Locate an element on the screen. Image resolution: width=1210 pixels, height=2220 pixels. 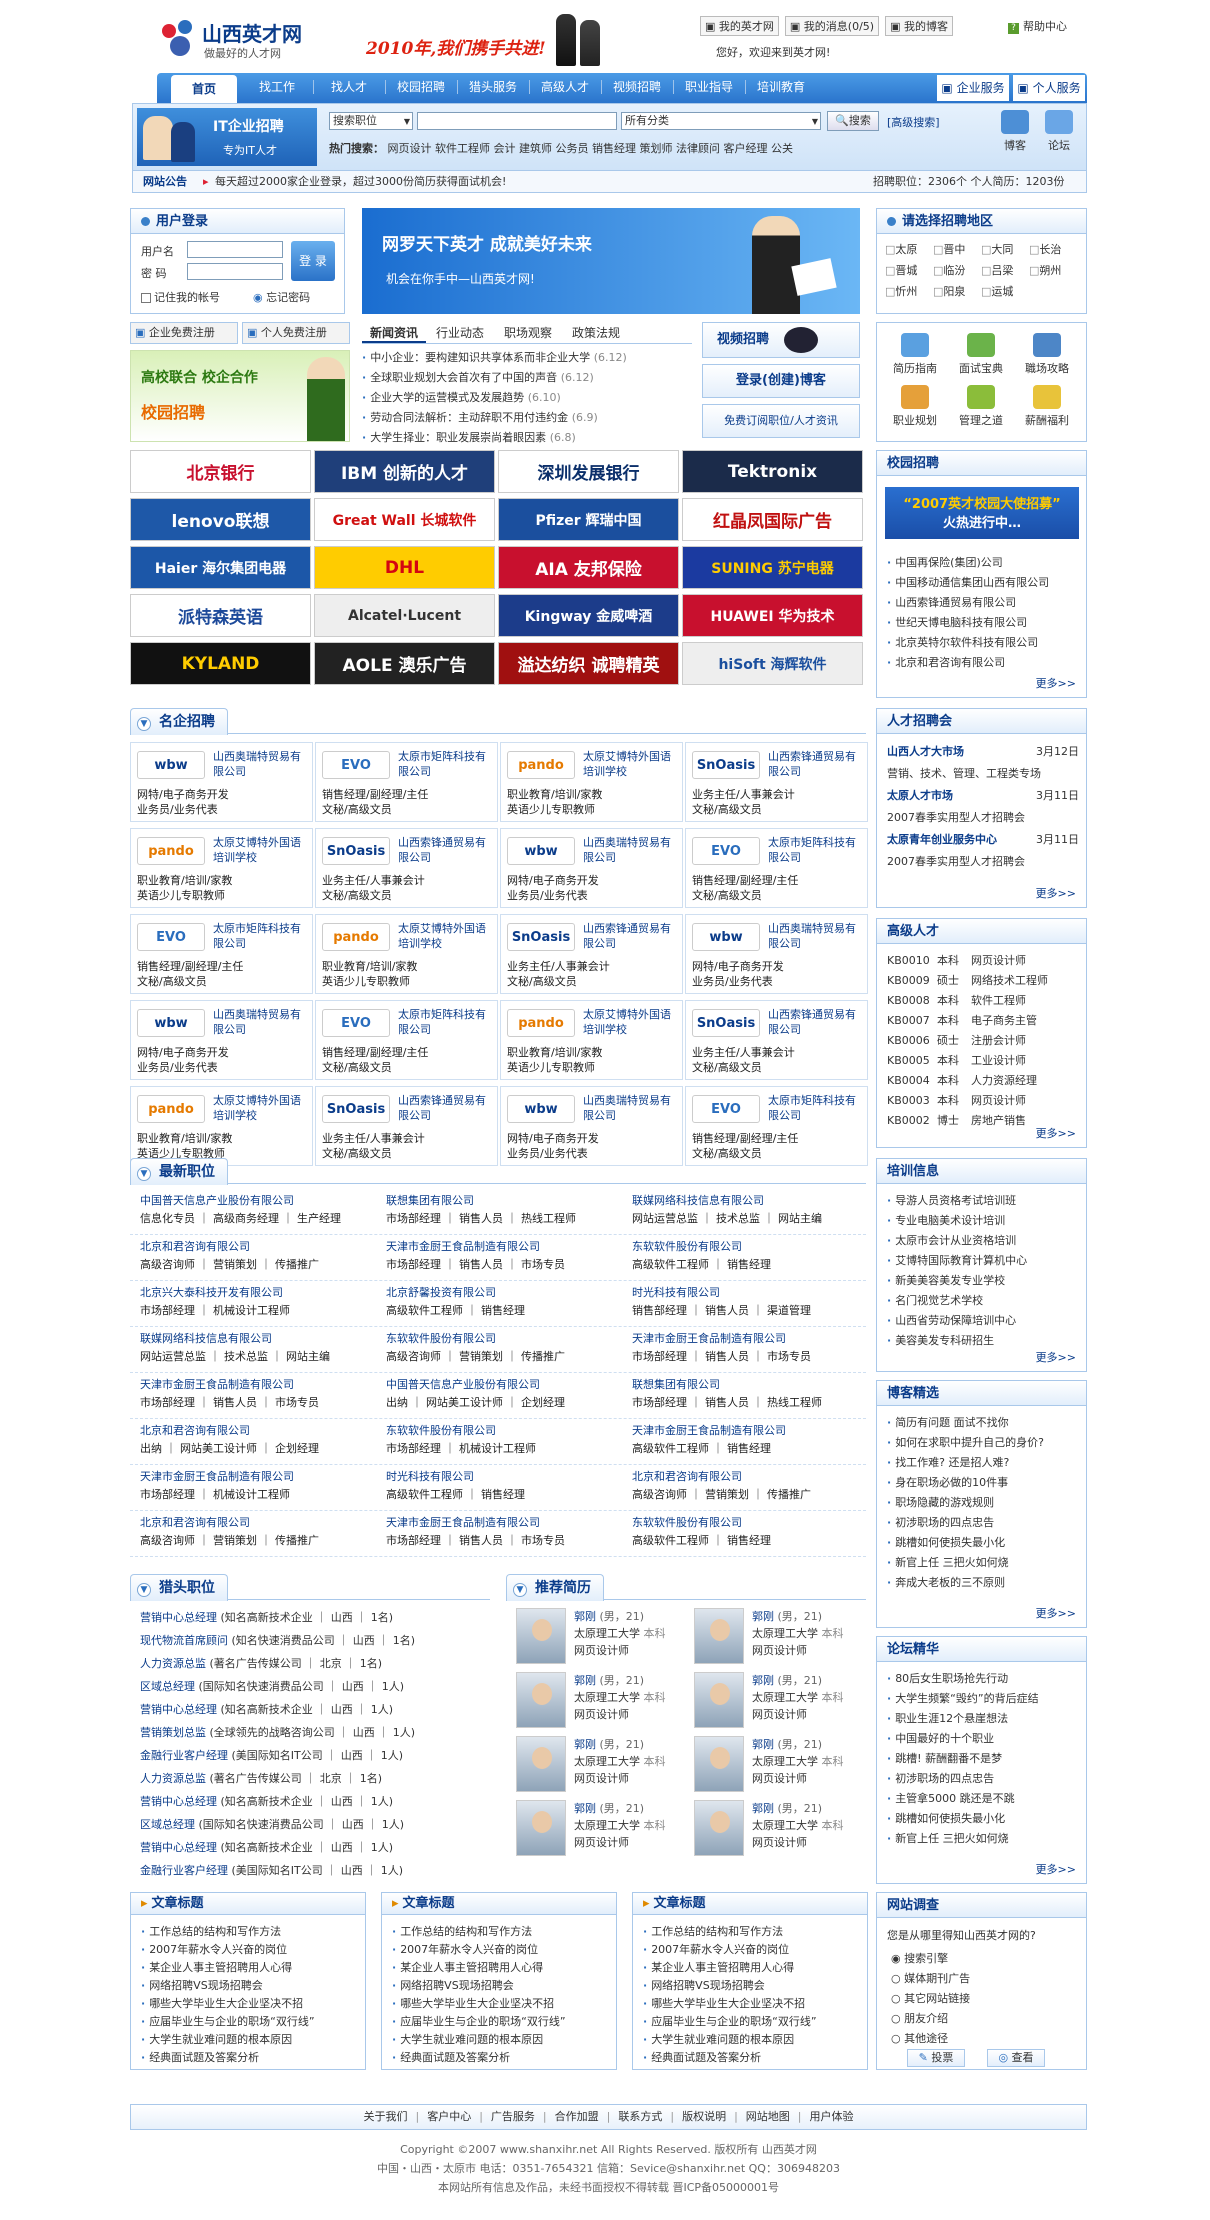
hot-keyword: 软件工程师 is located at coordinates (462, 148).